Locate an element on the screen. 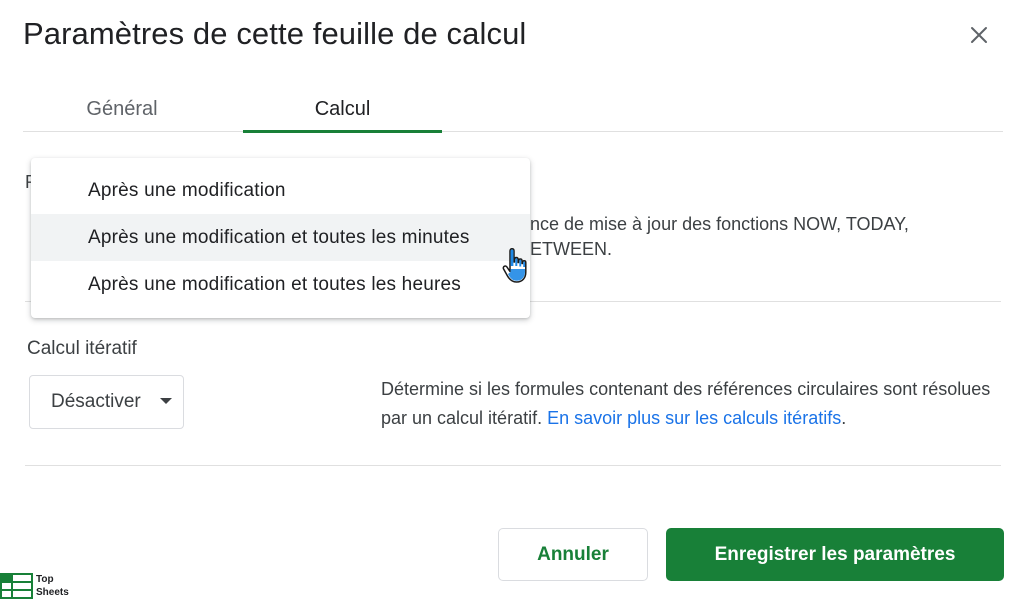  cancel-button: Annuler is located at coordinates (573, 554).